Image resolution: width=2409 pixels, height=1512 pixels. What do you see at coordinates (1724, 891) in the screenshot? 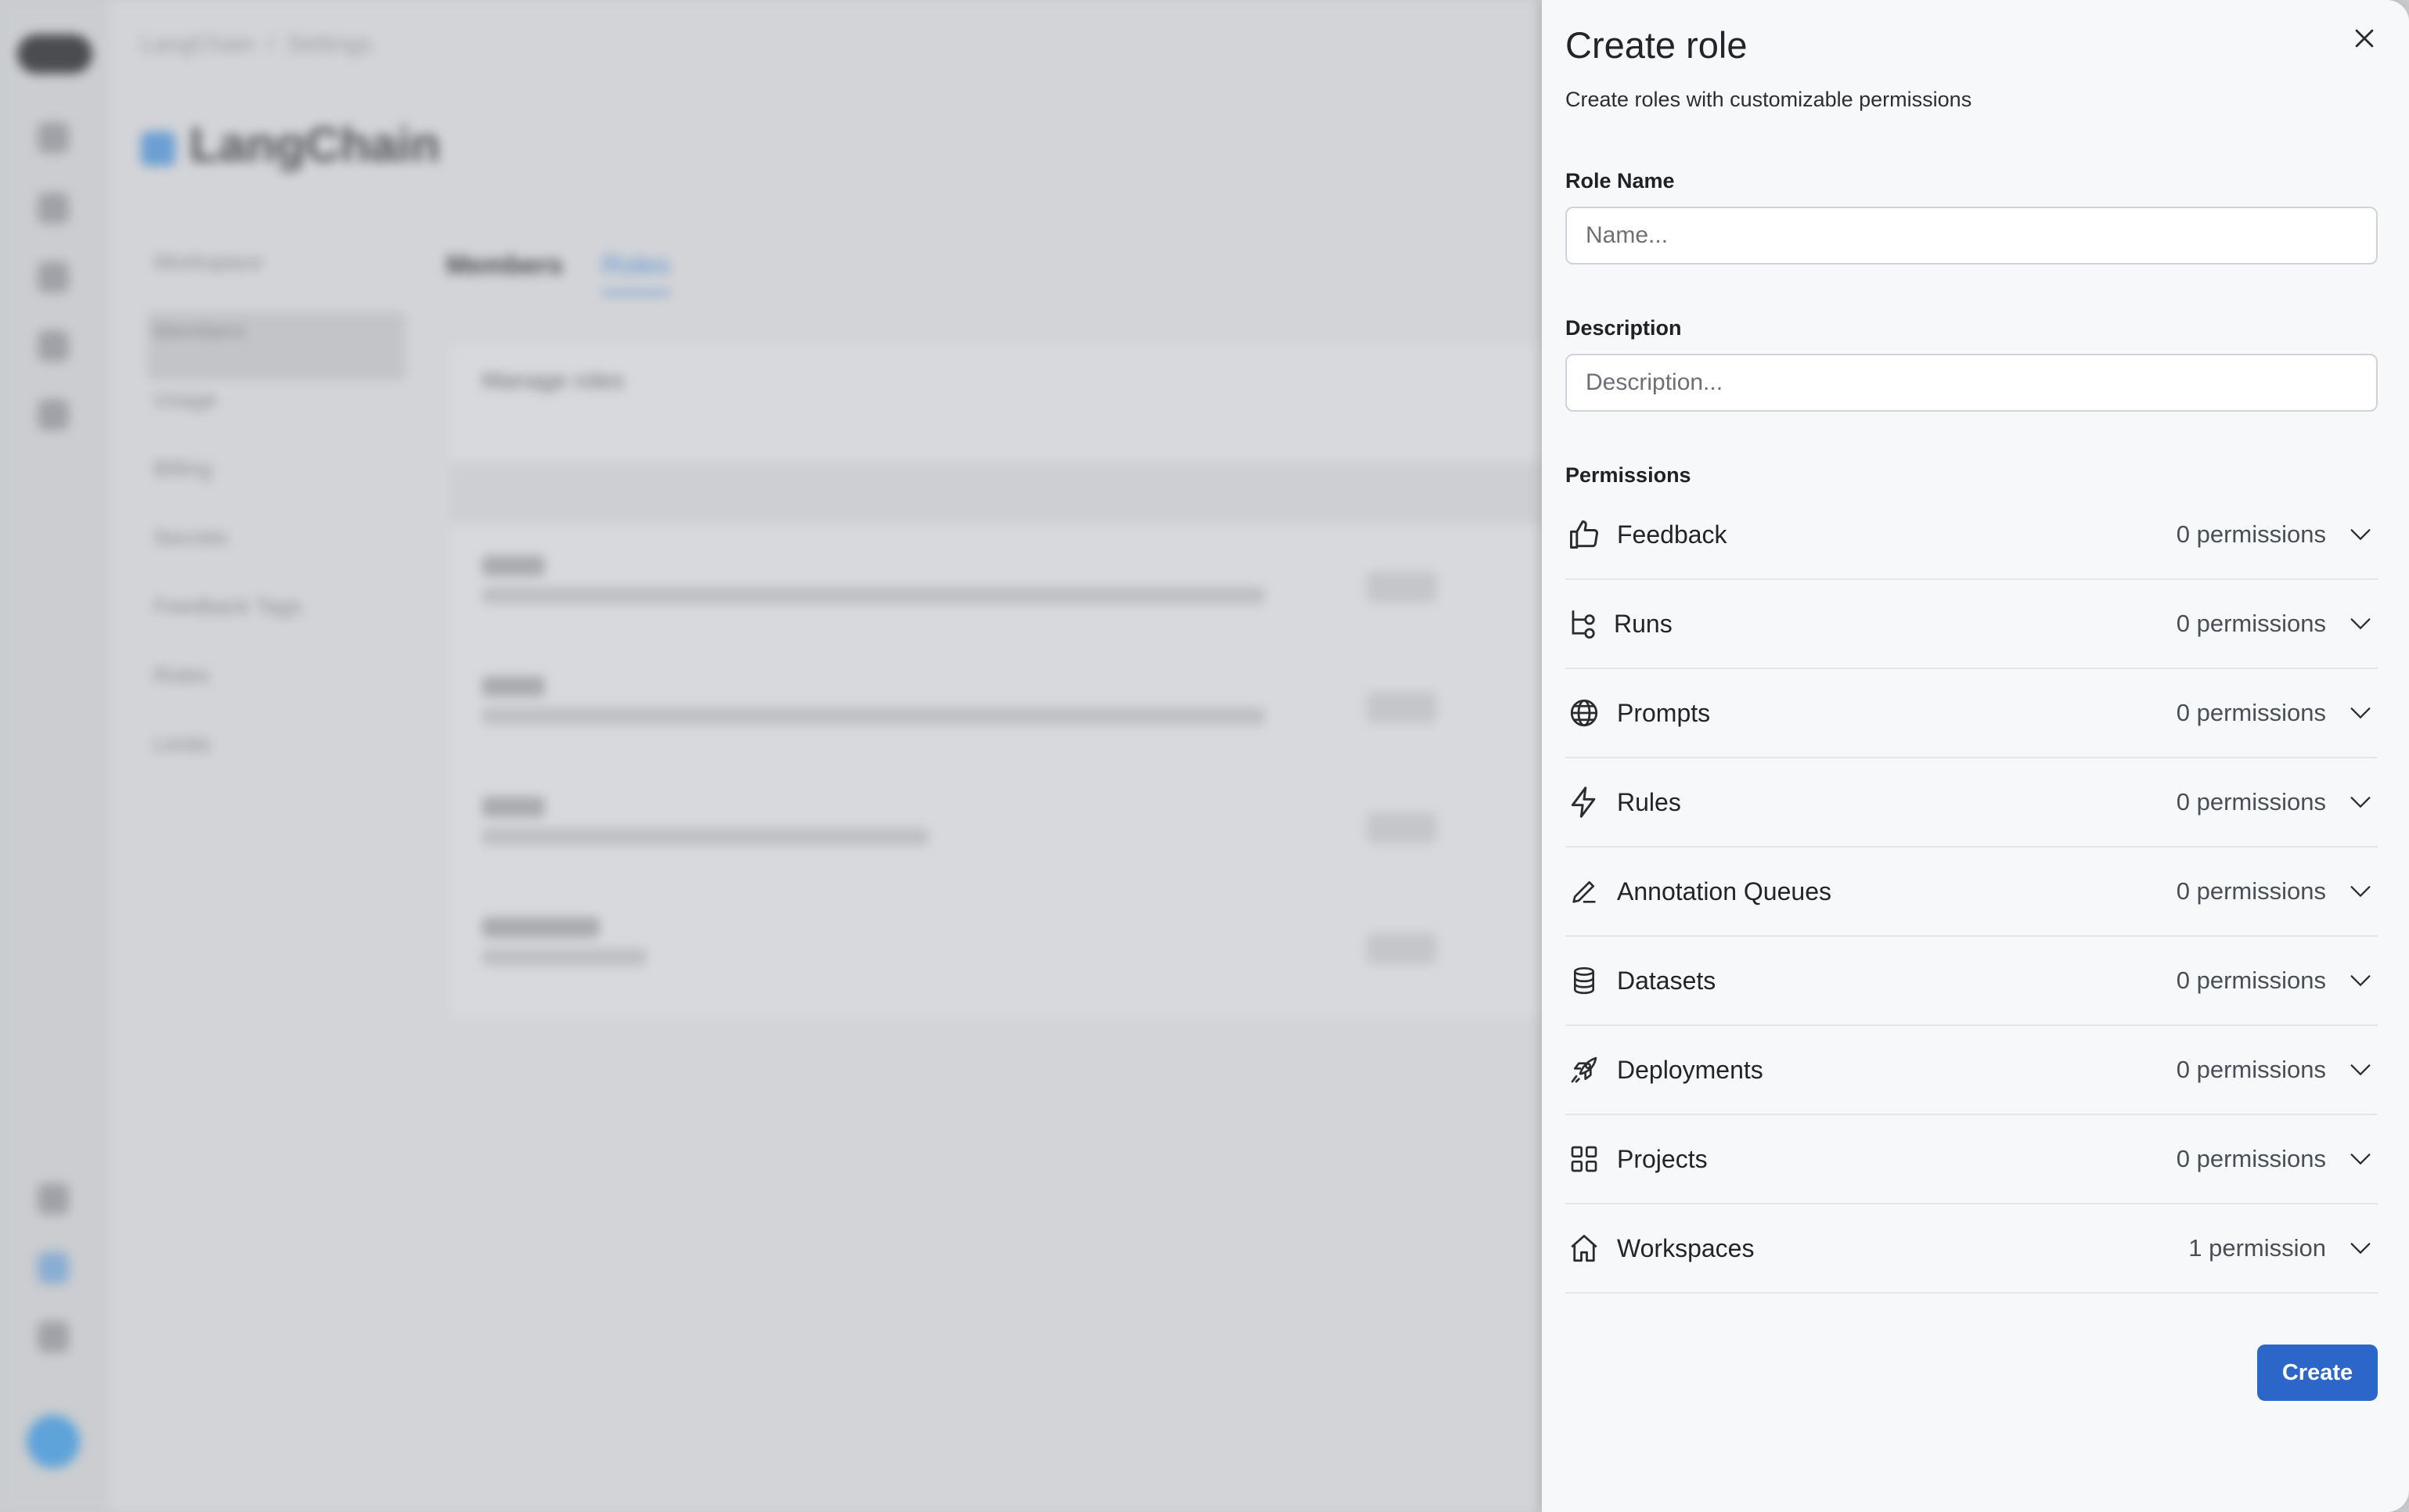
I see `permission-name: Annotation Queues` at bounding box center [1724, 891].